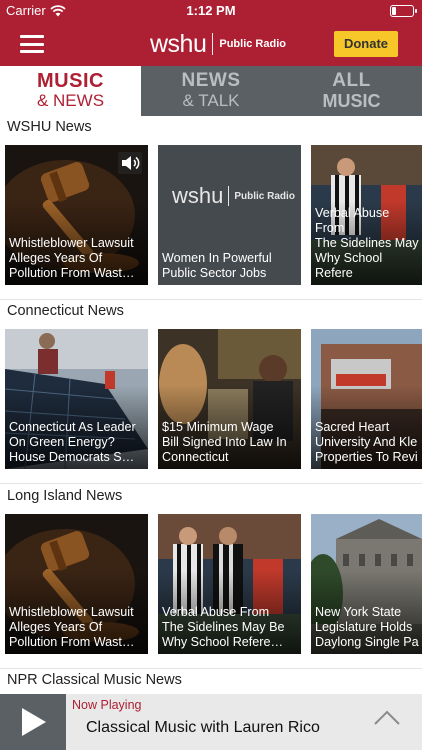 The image size is (422, 750). I want to click on donate-button: Donate, so click(366, 44).